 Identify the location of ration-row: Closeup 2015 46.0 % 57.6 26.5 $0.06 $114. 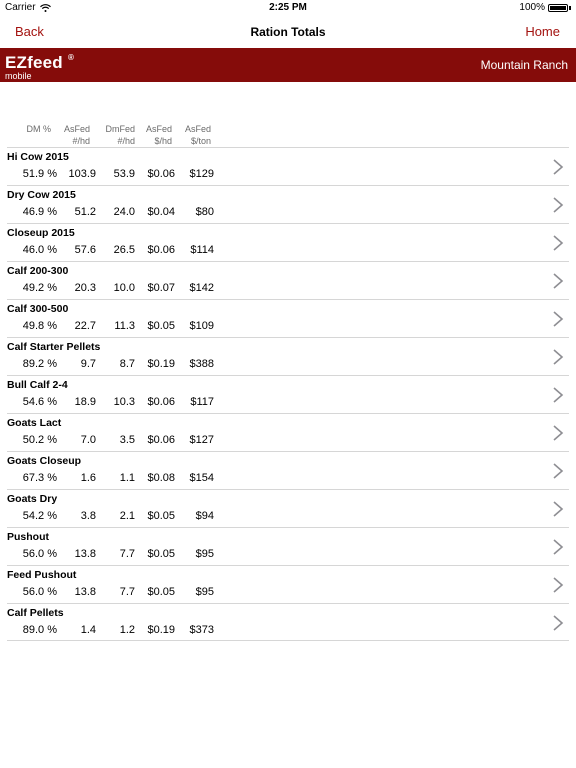
(288, 242).